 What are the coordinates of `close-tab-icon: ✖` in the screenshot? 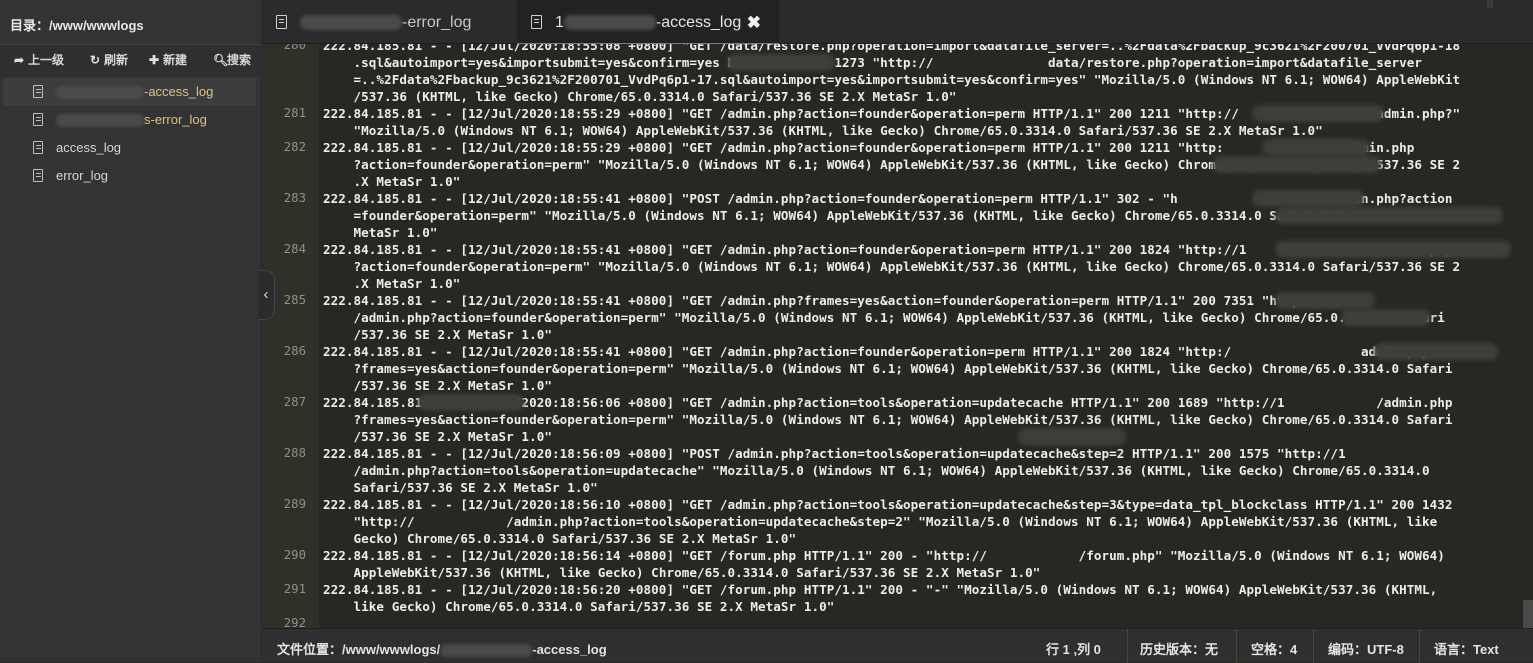 It's located at (754, 23).